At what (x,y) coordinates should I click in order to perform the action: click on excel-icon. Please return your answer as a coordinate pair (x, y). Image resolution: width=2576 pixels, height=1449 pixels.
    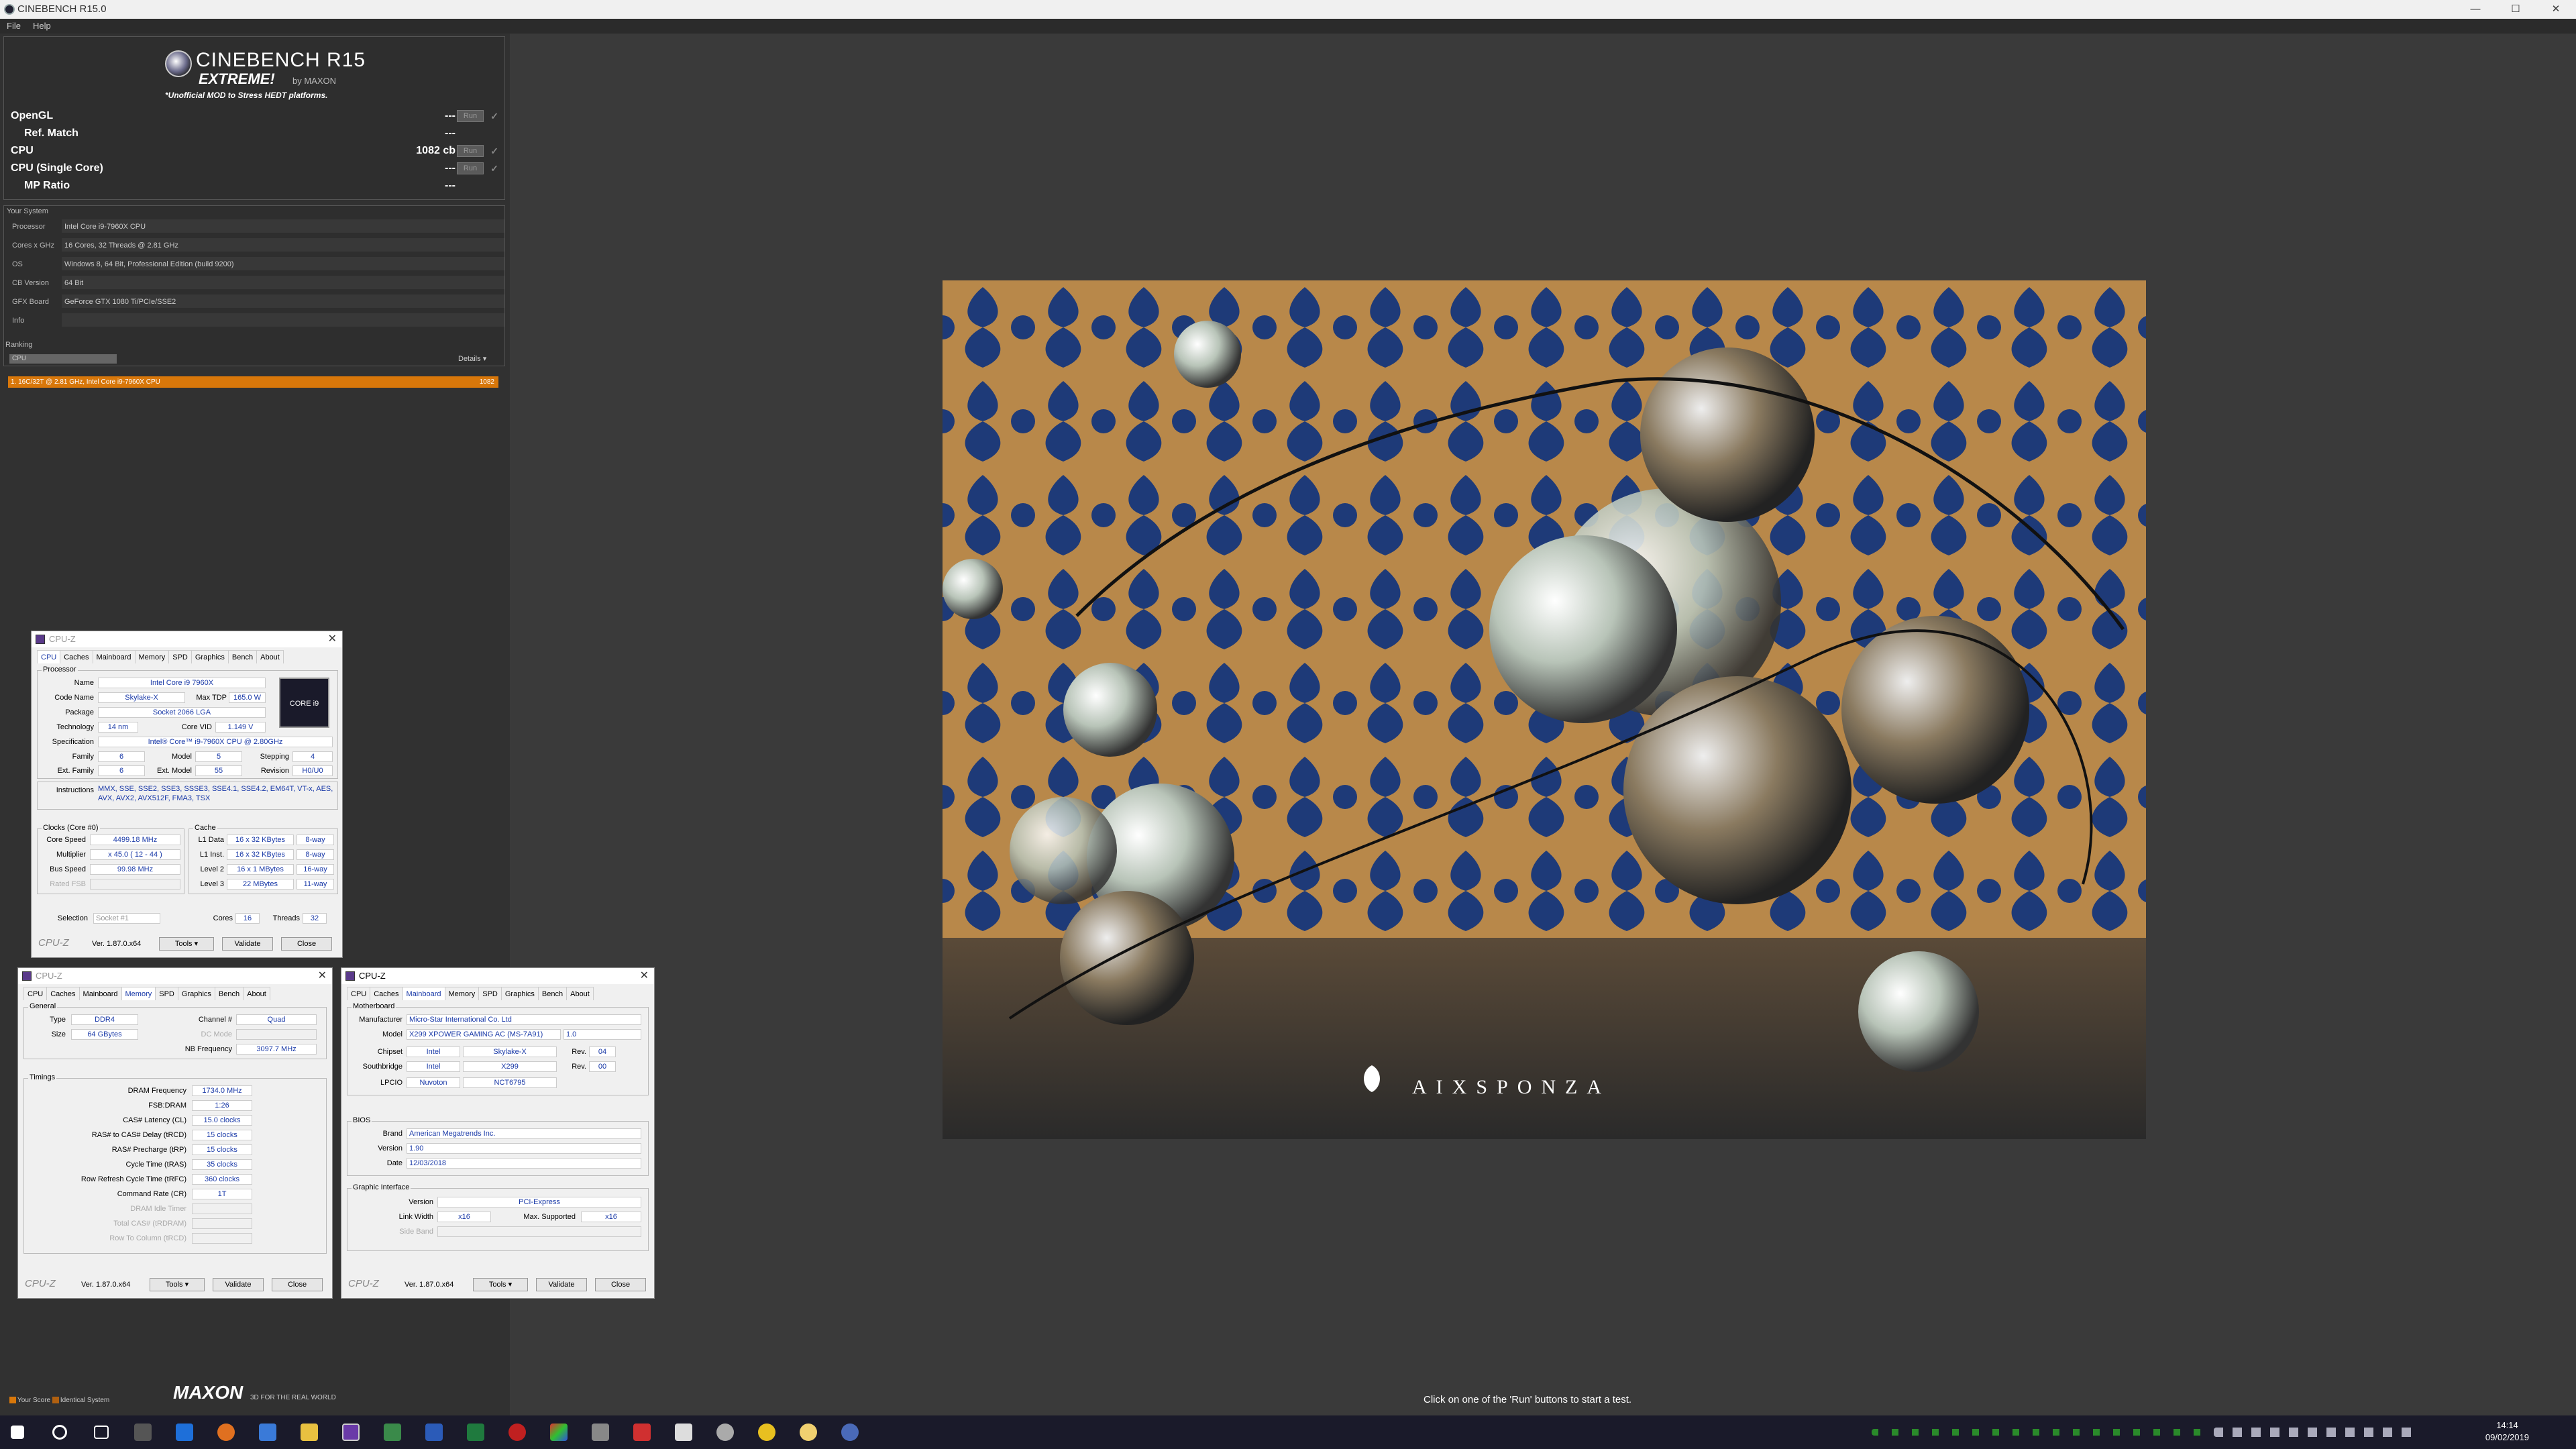
    Looking at the image, I should click on (475, 1432).